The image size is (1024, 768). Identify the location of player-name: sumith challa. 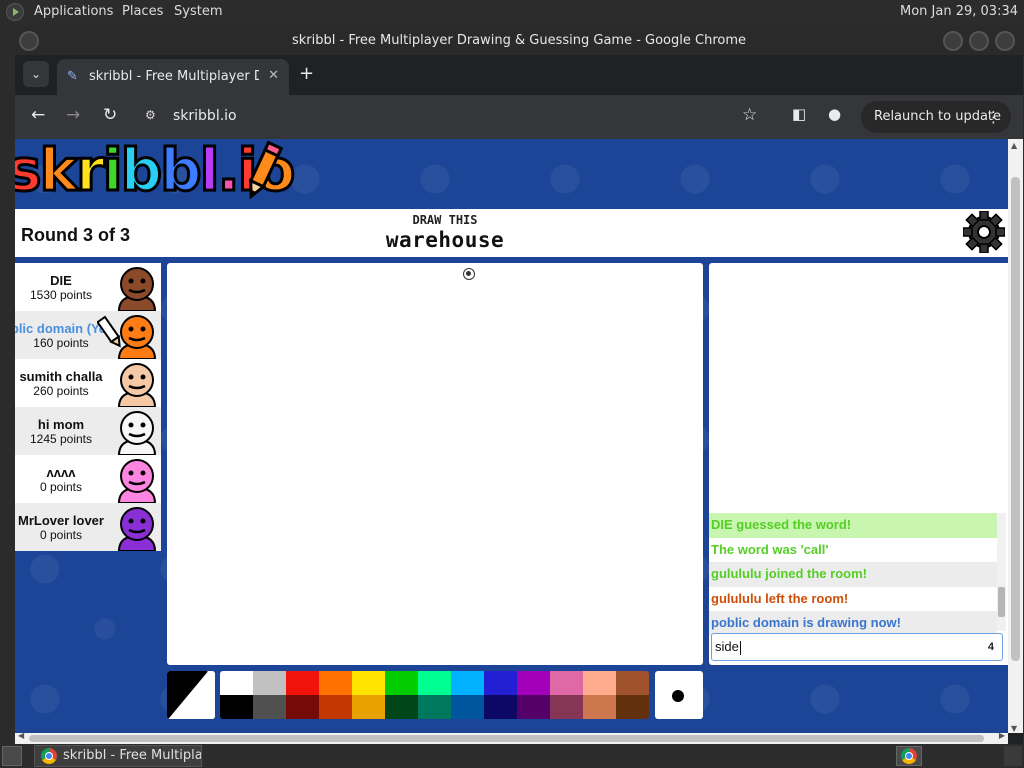
(61, 376).